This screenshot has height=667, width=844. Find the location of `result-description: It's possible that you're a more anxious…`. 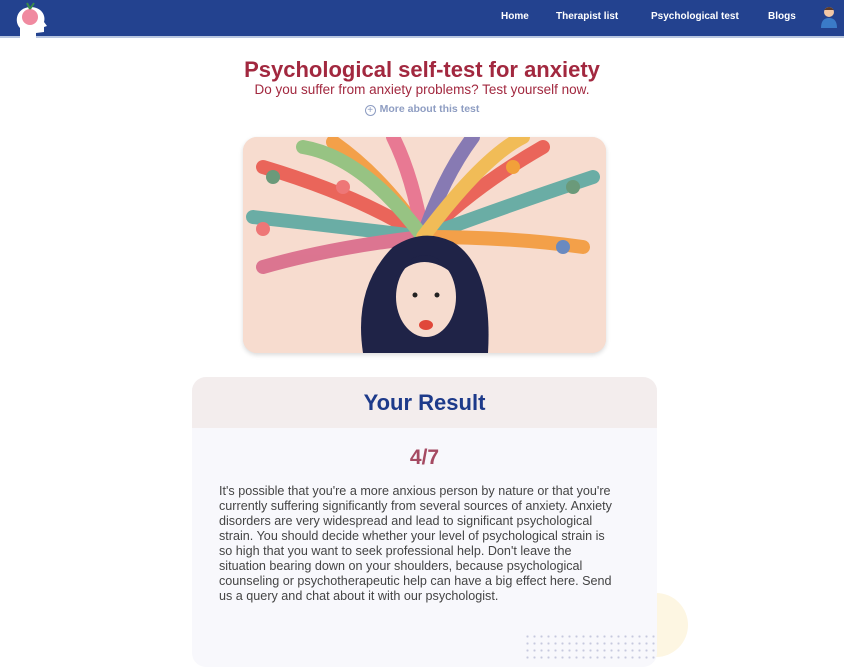

result-description: It's possible that you're a more anxious… is located at coordinates (415, 543).